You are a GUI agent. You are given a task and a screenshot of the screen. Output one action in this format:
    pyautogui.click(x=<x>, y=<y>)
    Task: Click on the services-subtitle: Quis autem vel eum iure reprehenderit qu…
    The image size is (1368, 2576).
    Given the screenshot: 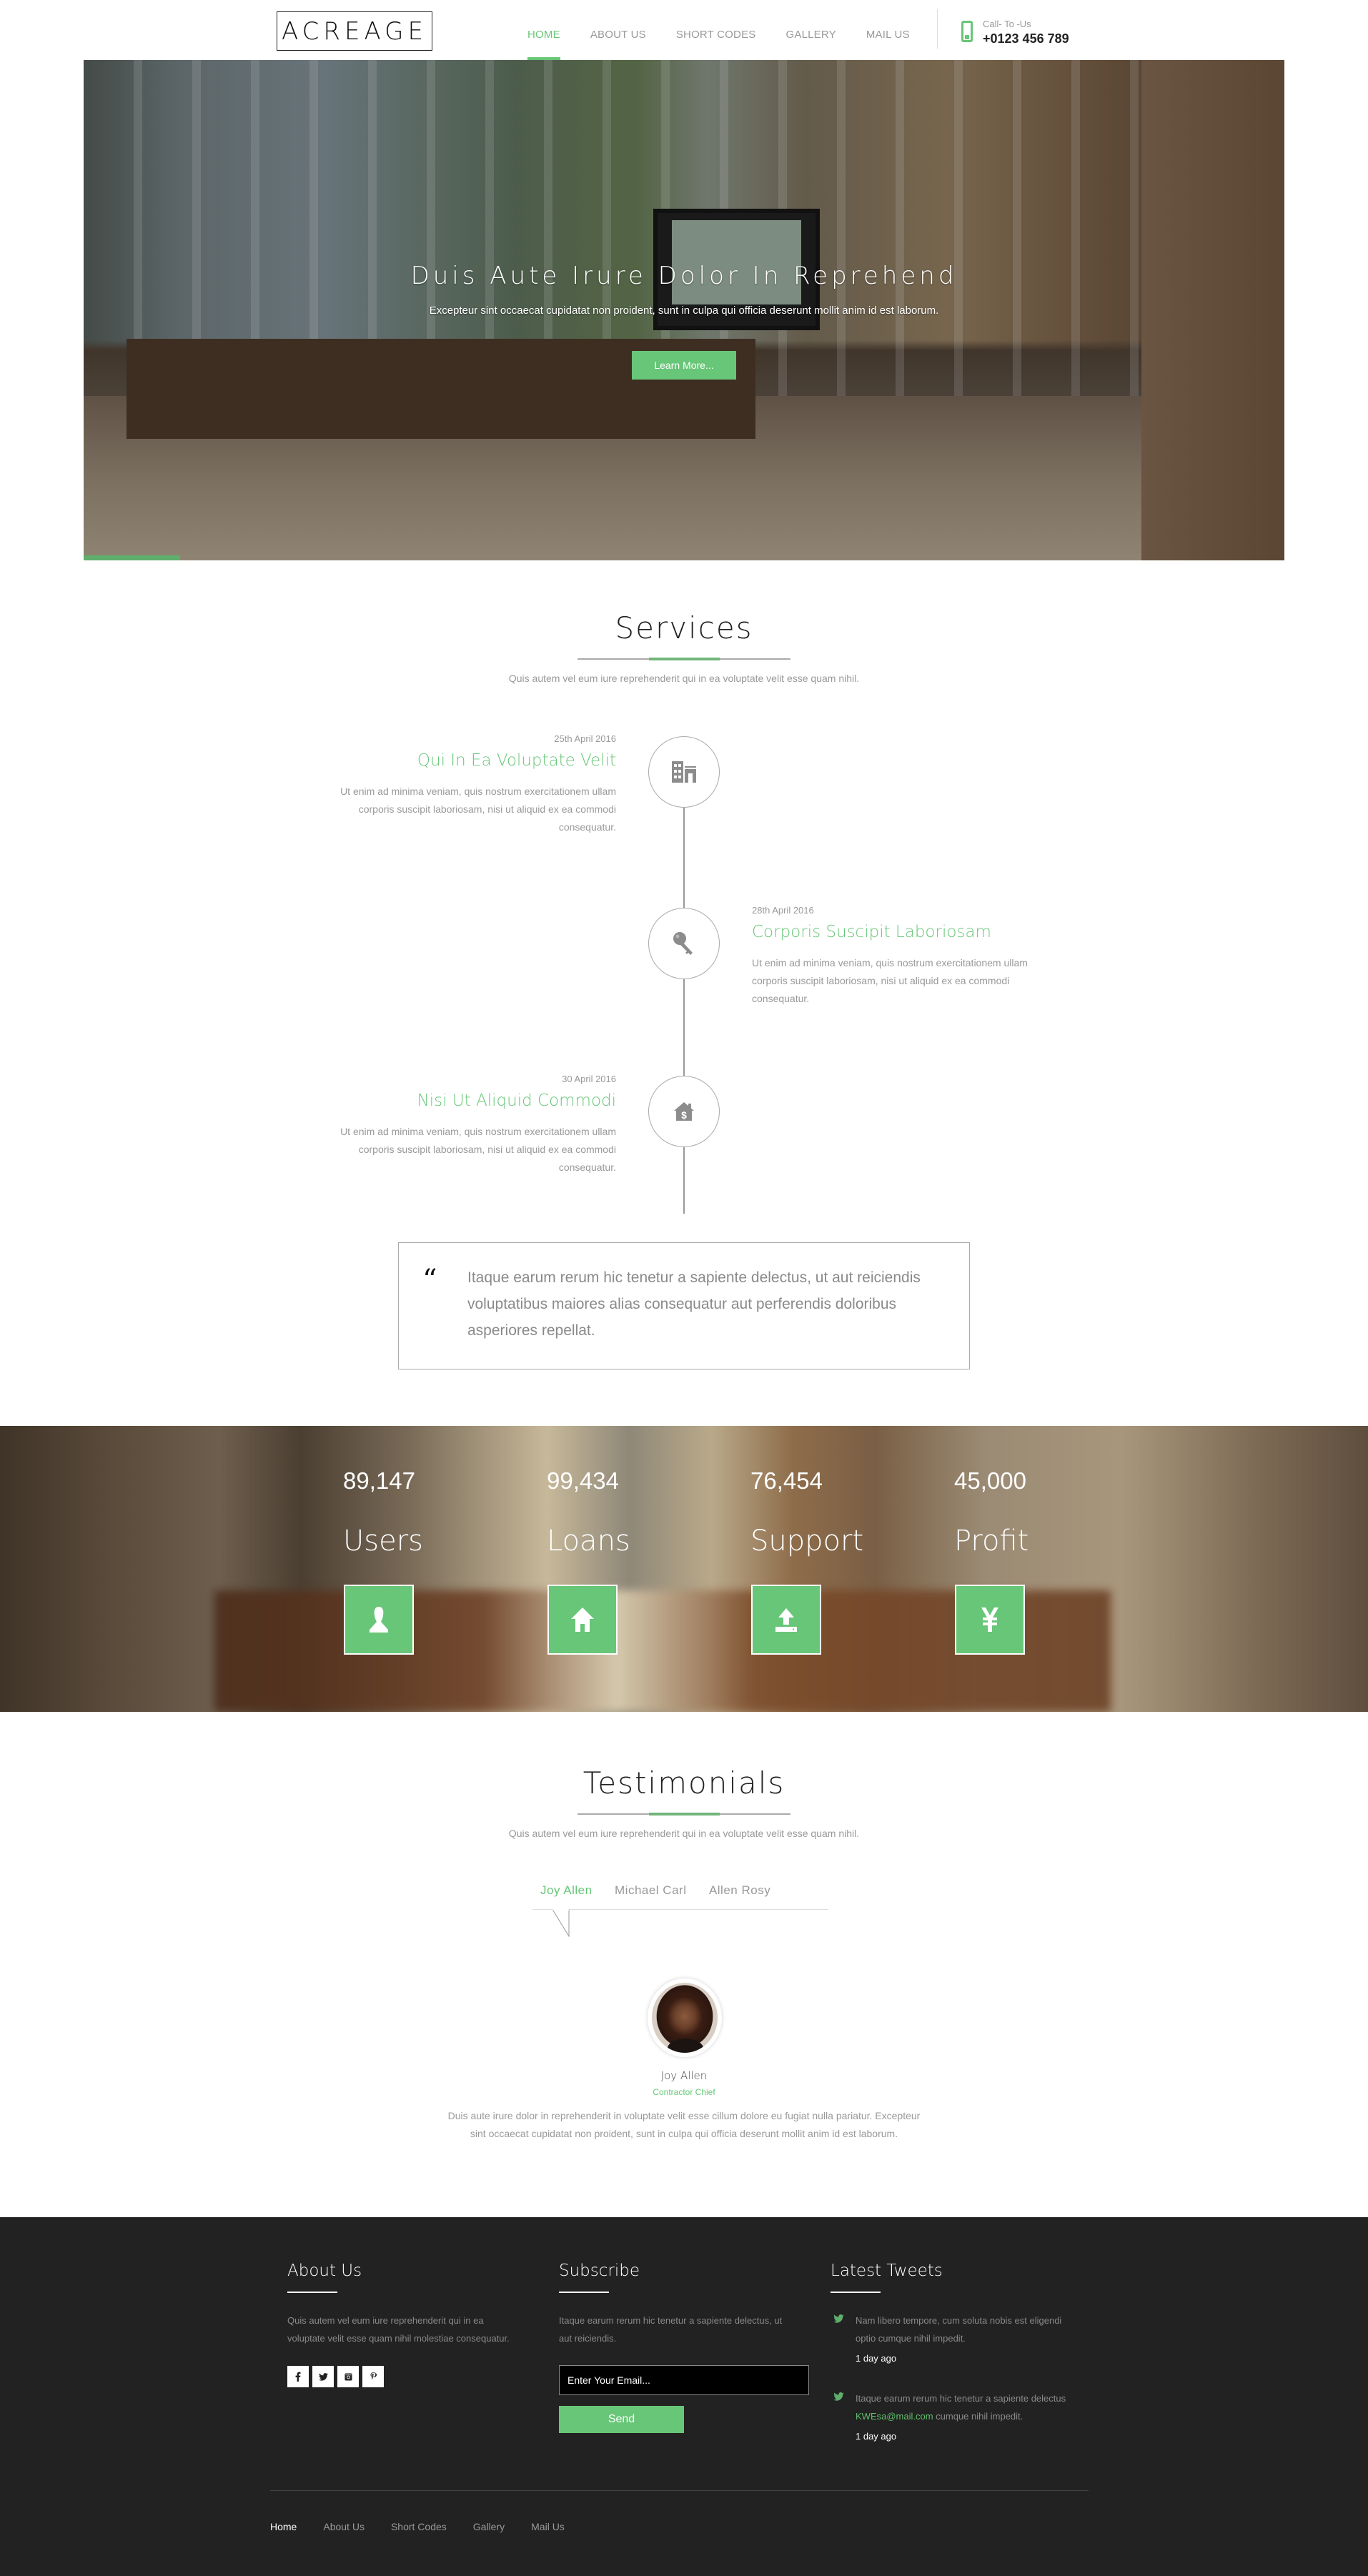 What is the action you would take?
    pyautogui.click(x=684, y=679)
    